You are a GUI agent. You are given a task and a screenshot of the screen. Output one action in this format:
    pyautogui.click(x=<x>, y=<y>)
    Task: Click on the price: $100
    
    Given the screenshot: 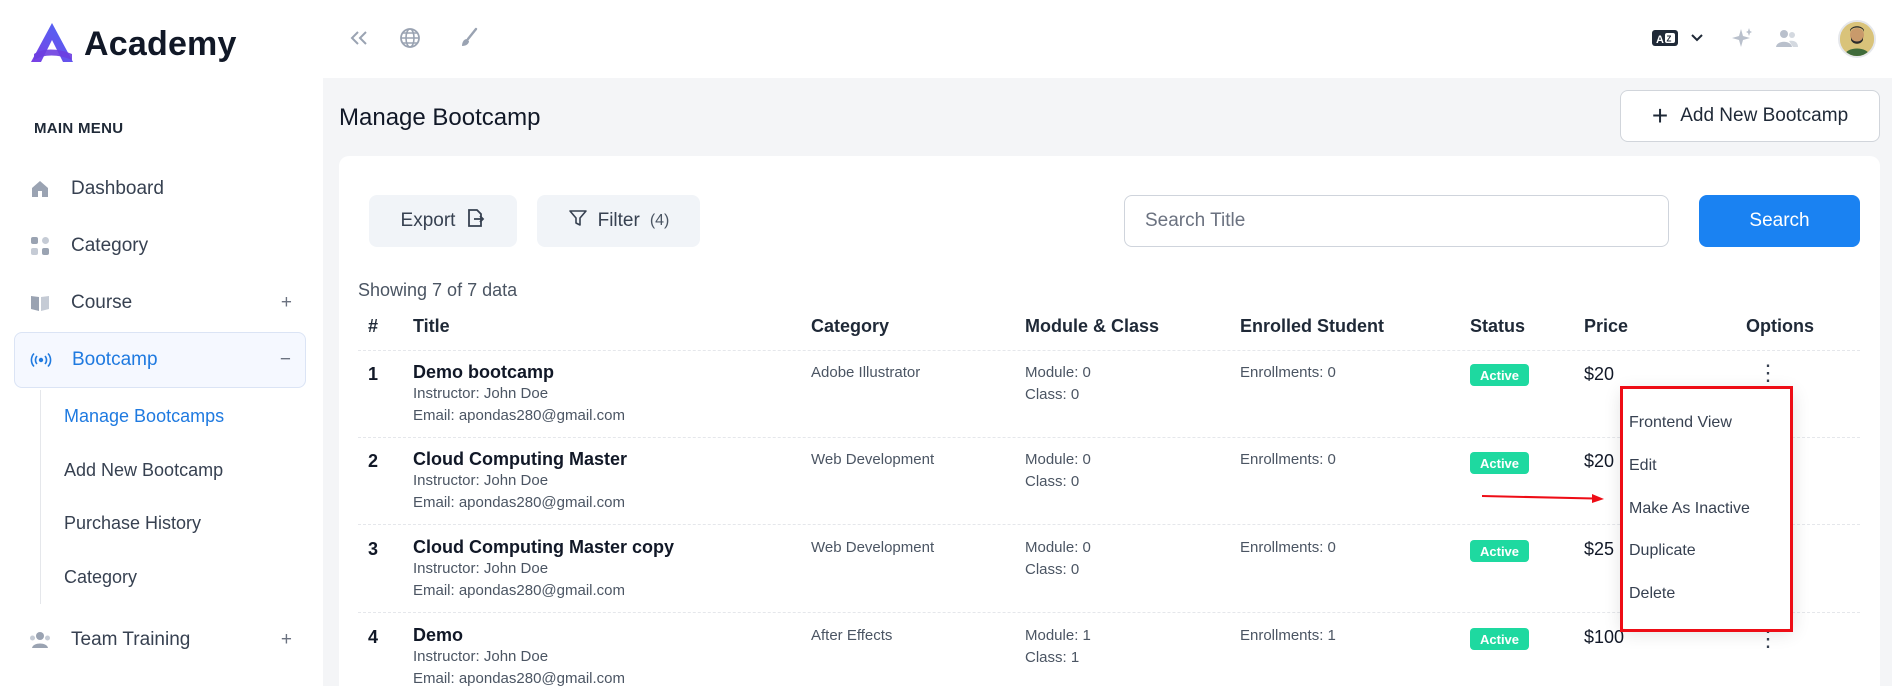 What is the action you would take?
    pyautogui.click(x=1604, y=637)
    